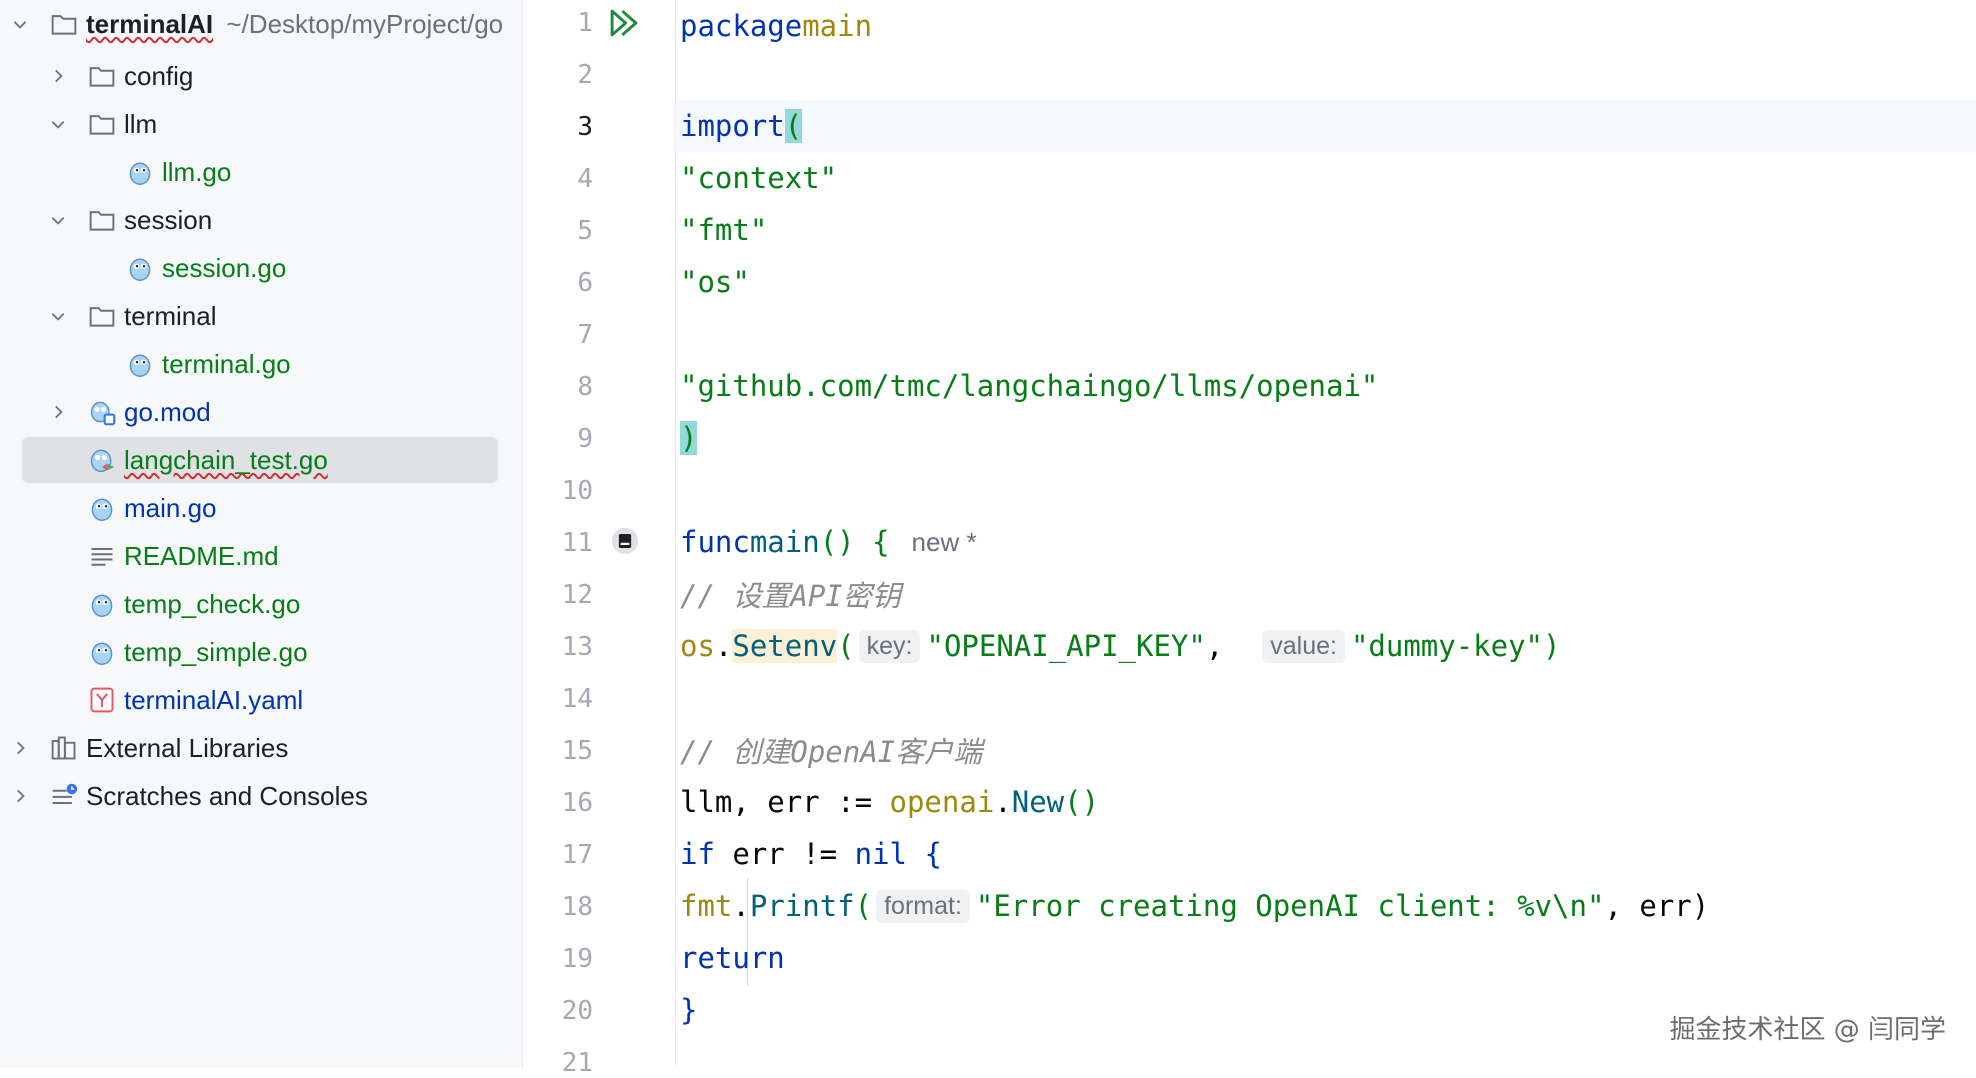  Describe the element at coordinates (889, 646) in the screenshot. I see `param-hint-key: key:` at that location.